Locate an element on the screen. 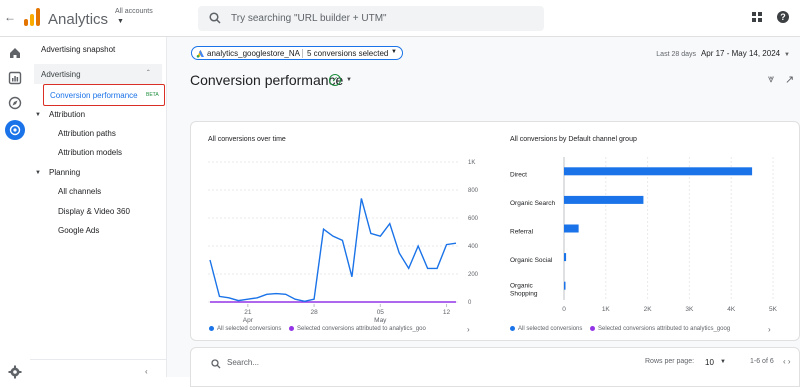 Image resolution: width=800 pixels, height=387 pixels. category-label: Direct is located at coordinates (518, 174).